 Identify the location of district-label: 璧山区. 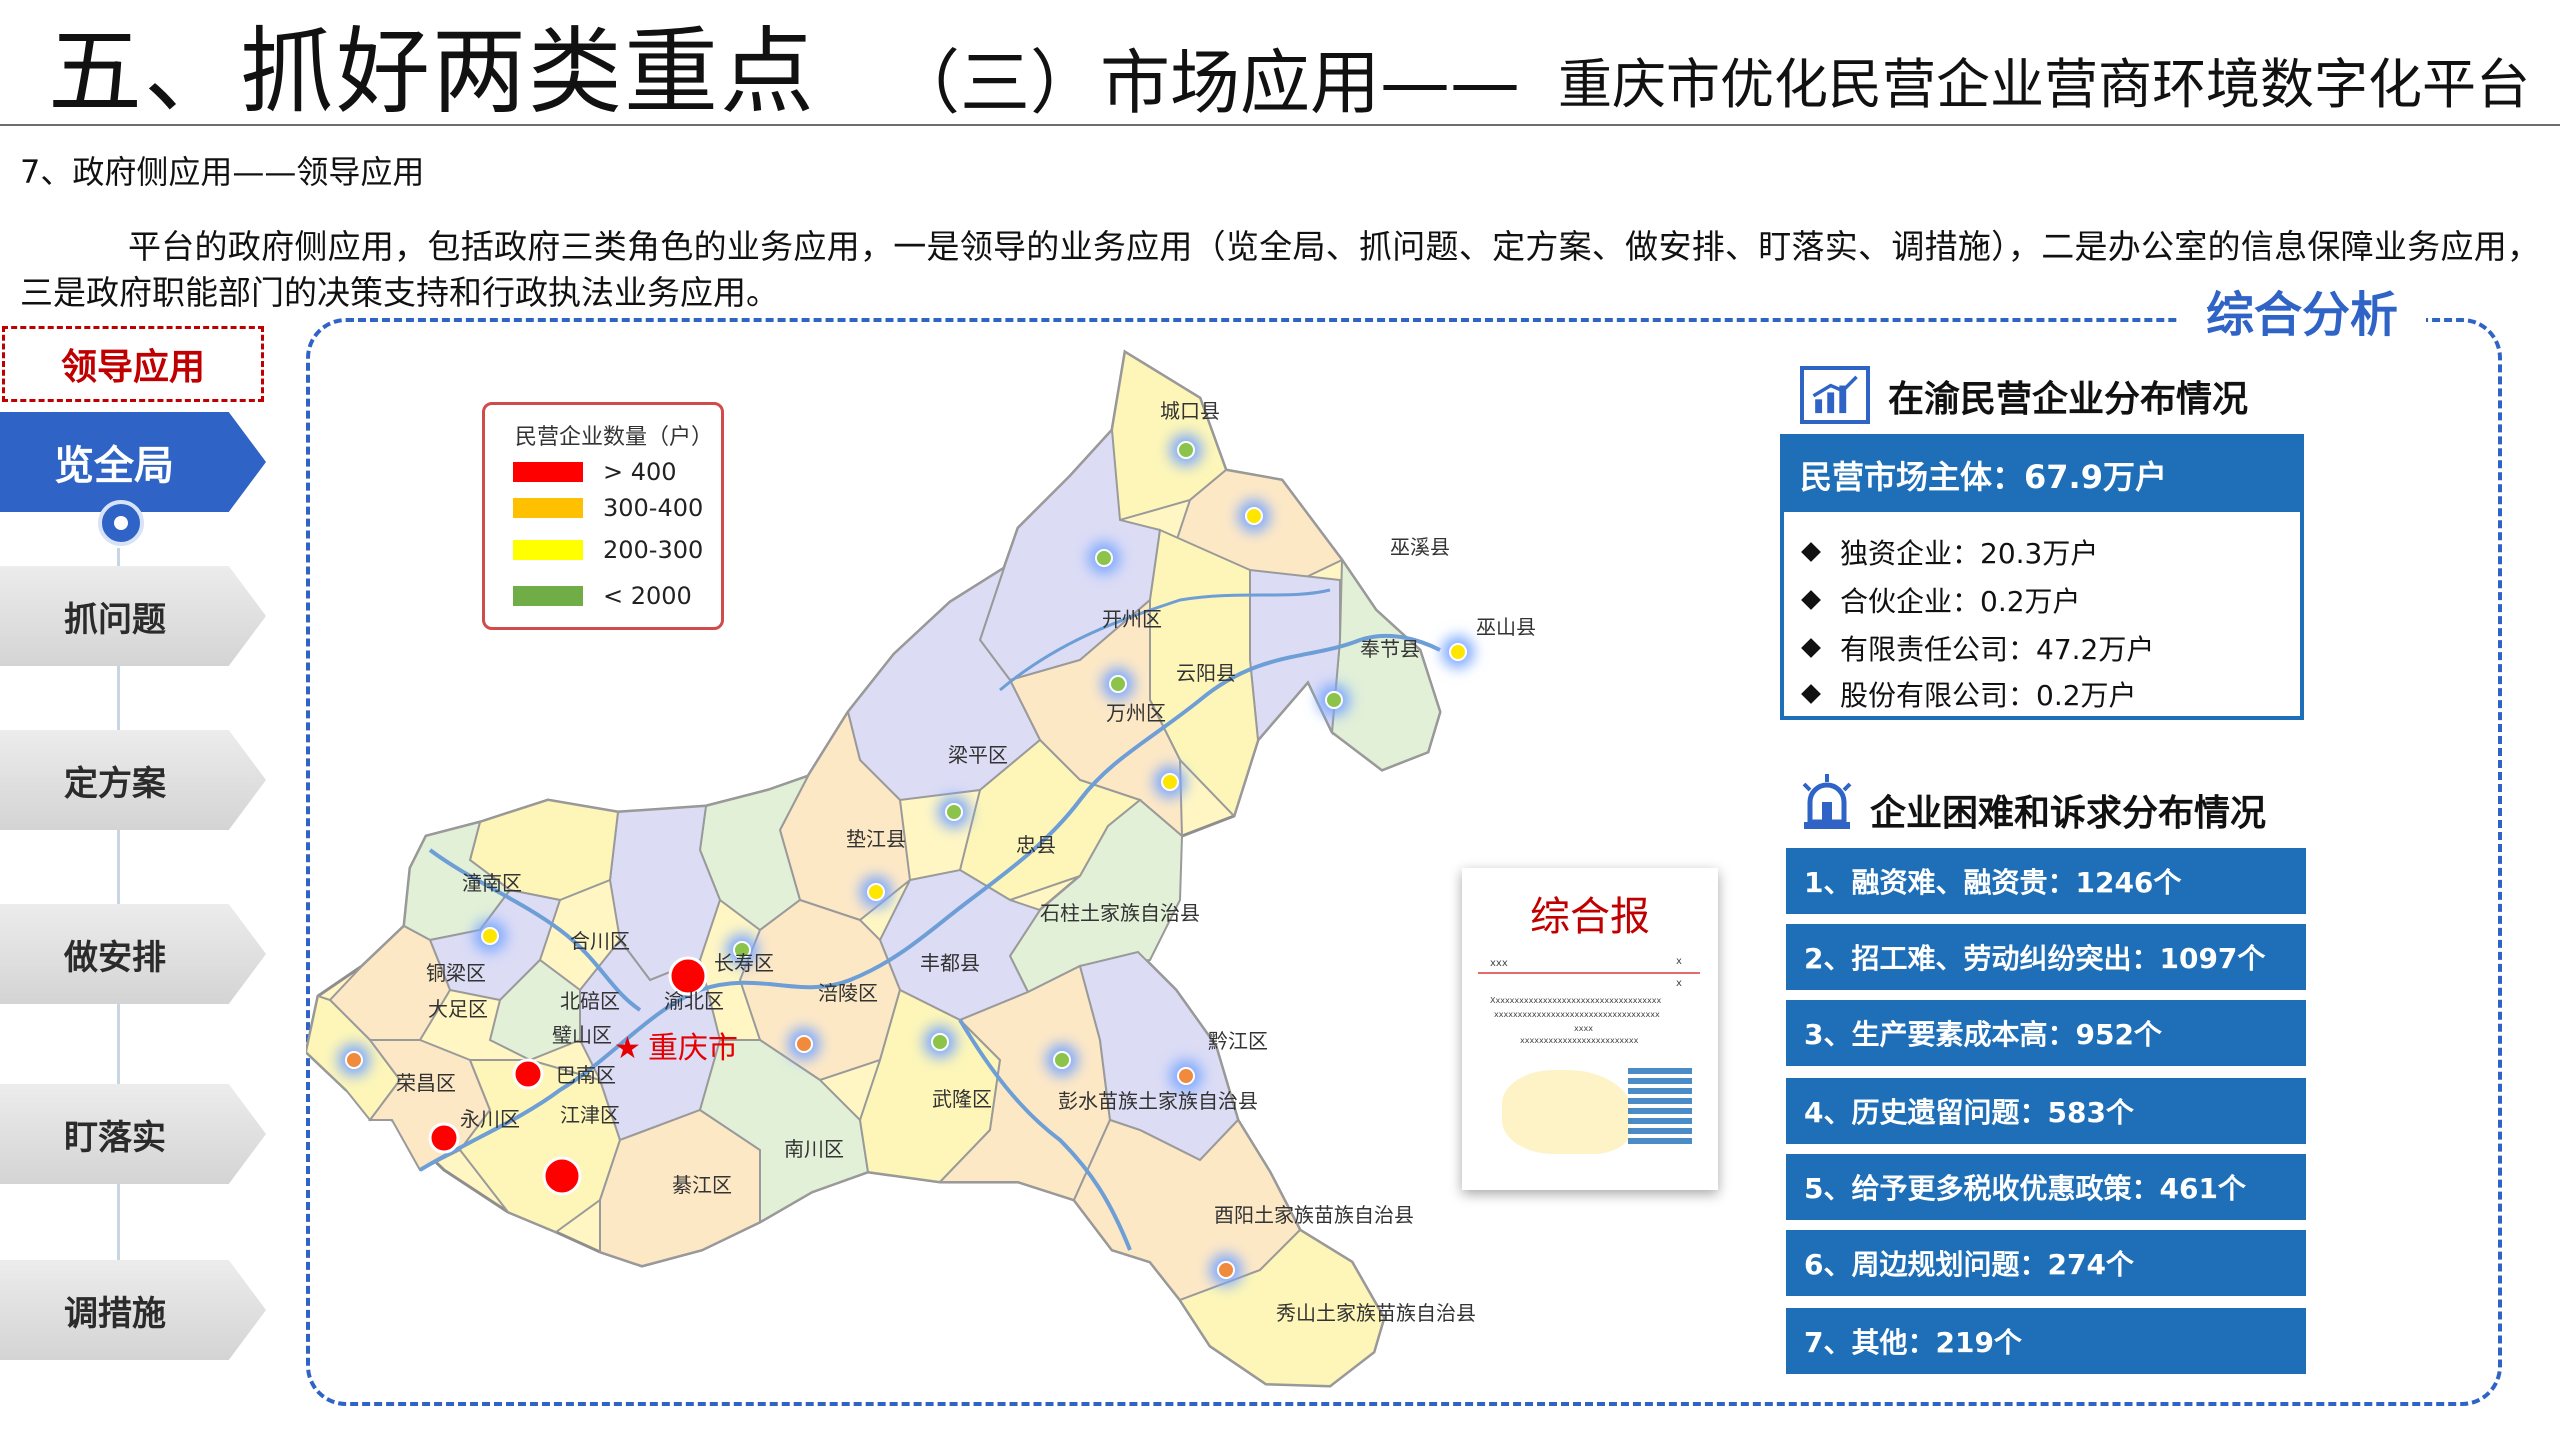
(582, 1035).